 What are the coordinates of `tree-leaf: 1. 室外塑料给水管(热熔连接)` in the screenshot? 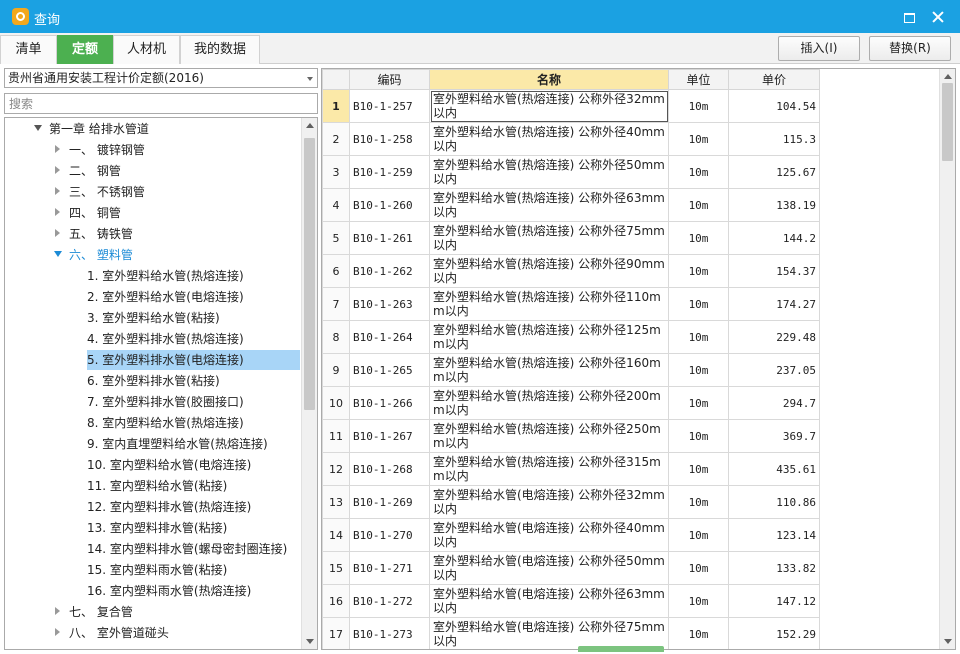 It's located at (167, 276).